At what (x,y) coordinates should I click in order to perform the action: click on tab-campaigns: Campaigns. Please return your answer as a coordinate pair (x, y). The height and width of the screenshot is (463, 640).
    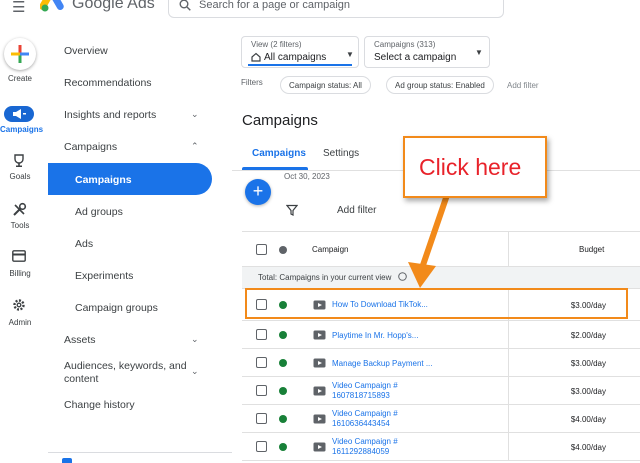
    Looking at the image, I should click on (279, 153).